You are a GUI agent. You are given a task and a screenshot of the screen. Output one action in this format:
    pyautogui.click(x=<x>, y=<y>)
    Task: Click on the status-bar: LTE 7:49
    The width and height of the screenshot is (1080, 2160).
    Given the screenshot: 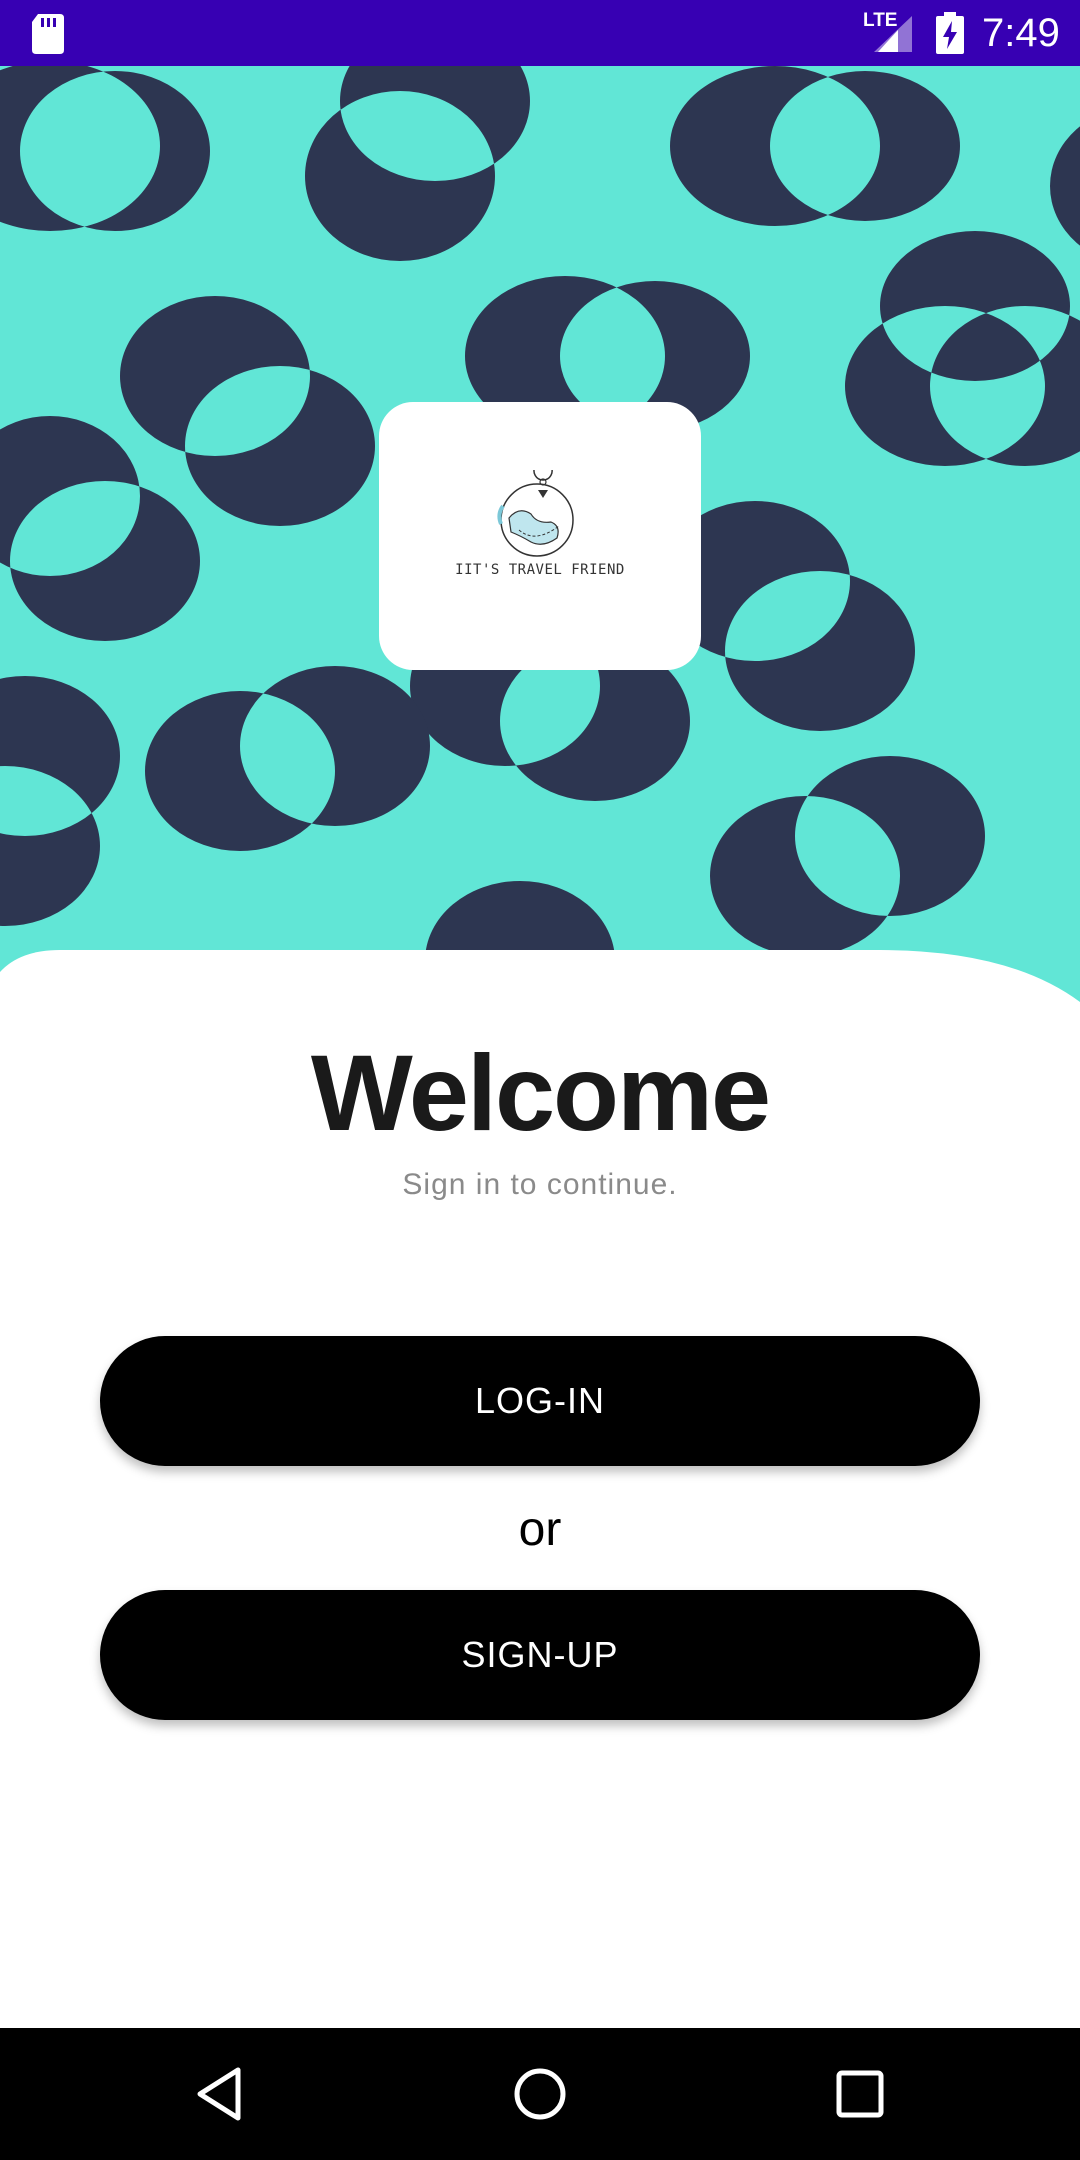 What is the action you would take?
    pyautogui.click(x=540, y=33)
    